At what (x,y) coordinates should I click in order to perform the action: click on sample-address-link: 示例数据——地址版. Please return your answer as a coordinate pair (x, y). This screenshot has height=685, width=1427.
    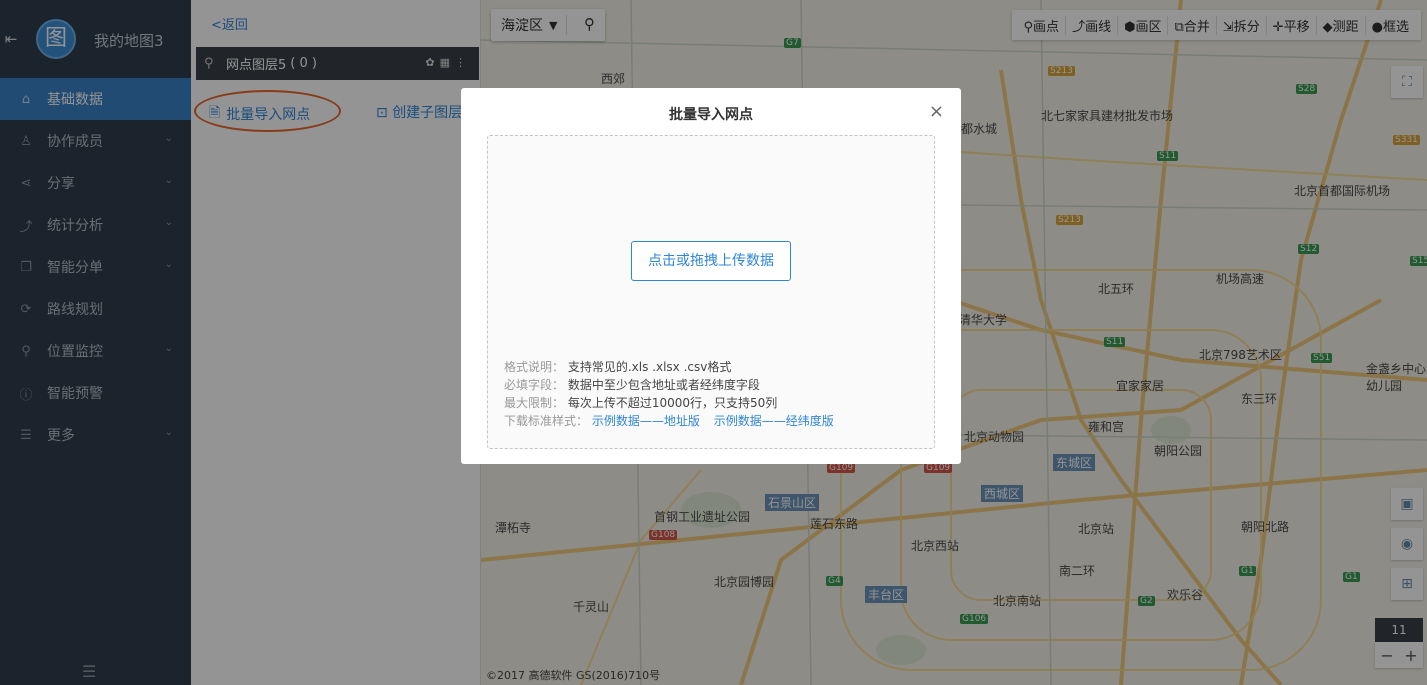
    Looking at the image, I should click on (646, 421).